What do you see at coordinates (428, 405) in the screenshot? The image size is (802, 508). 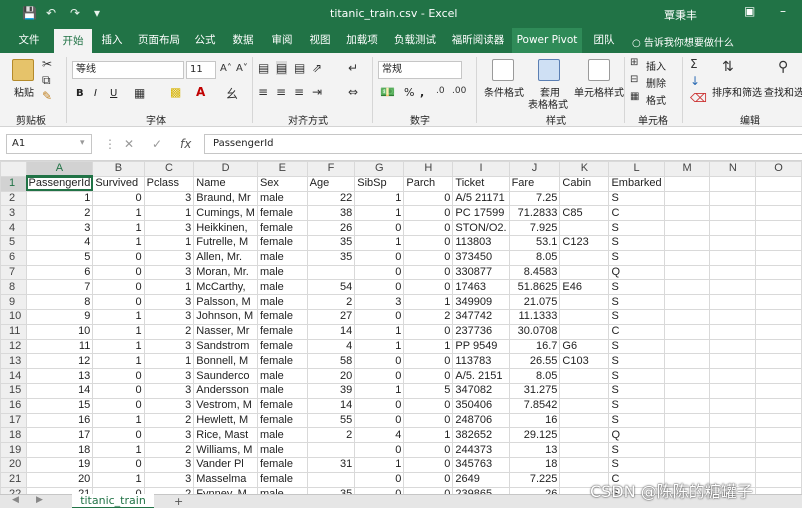 I see `cell-h16: 0` at bounding box center [428, 405].